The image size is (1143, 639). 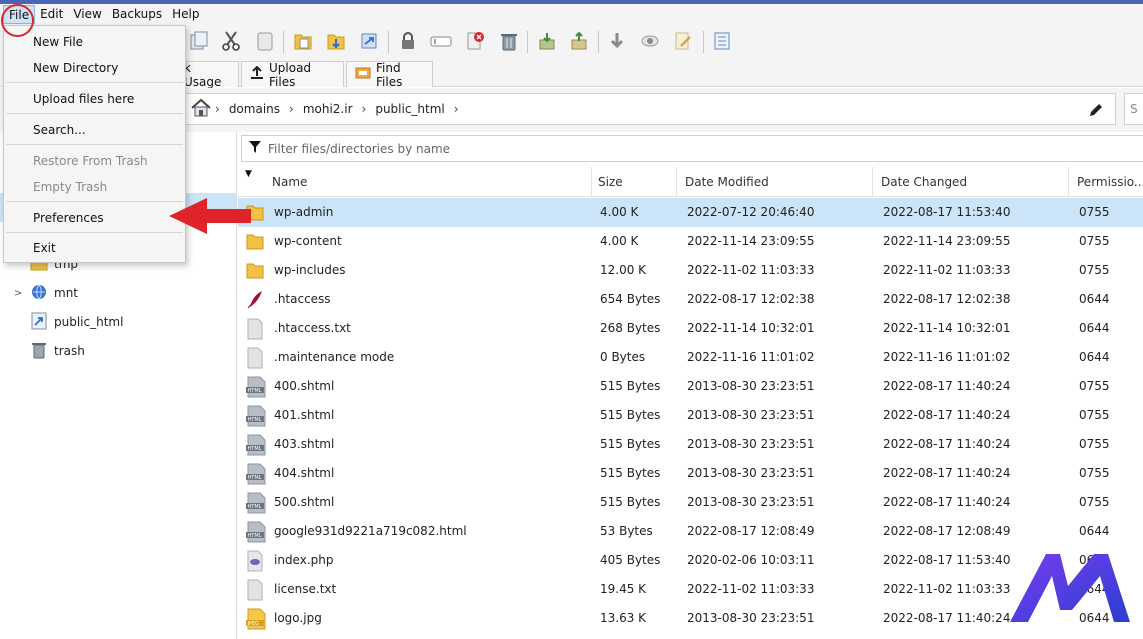 I want to click on breadcrumb-domain: mohi2.ir, so click(x=328, y=109).